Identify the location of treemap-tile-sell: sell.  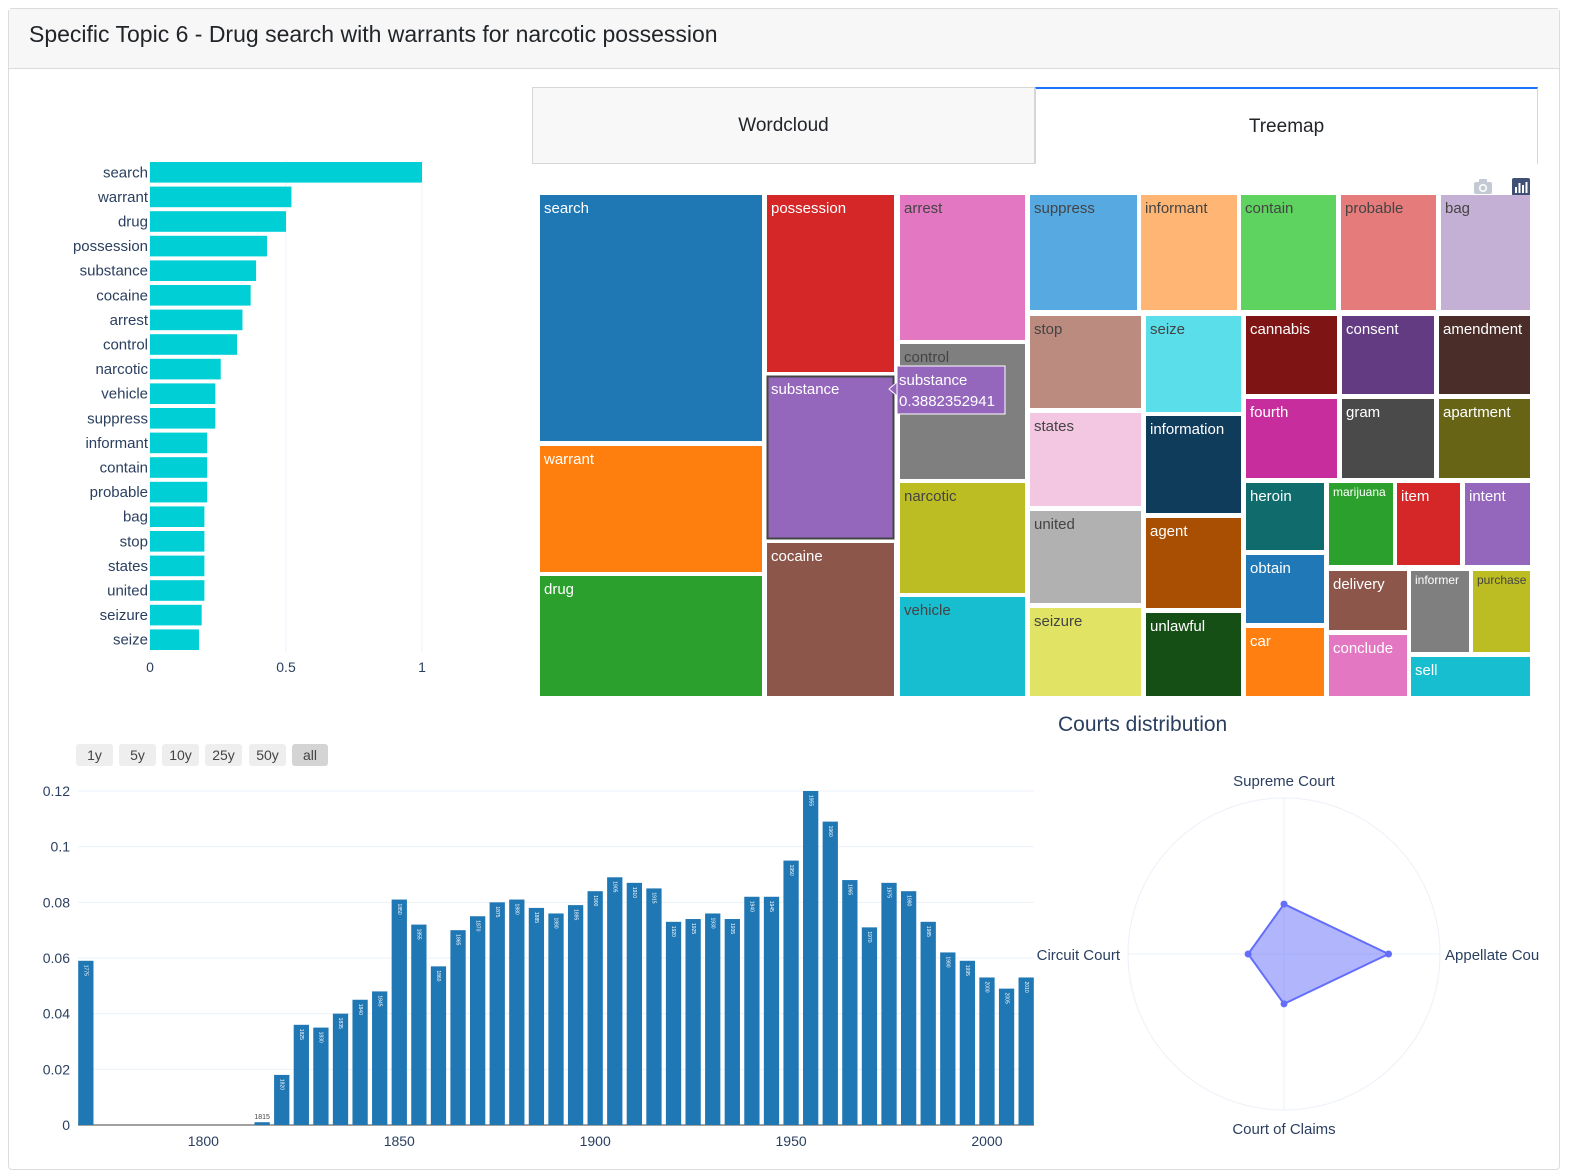
(1470, 676).